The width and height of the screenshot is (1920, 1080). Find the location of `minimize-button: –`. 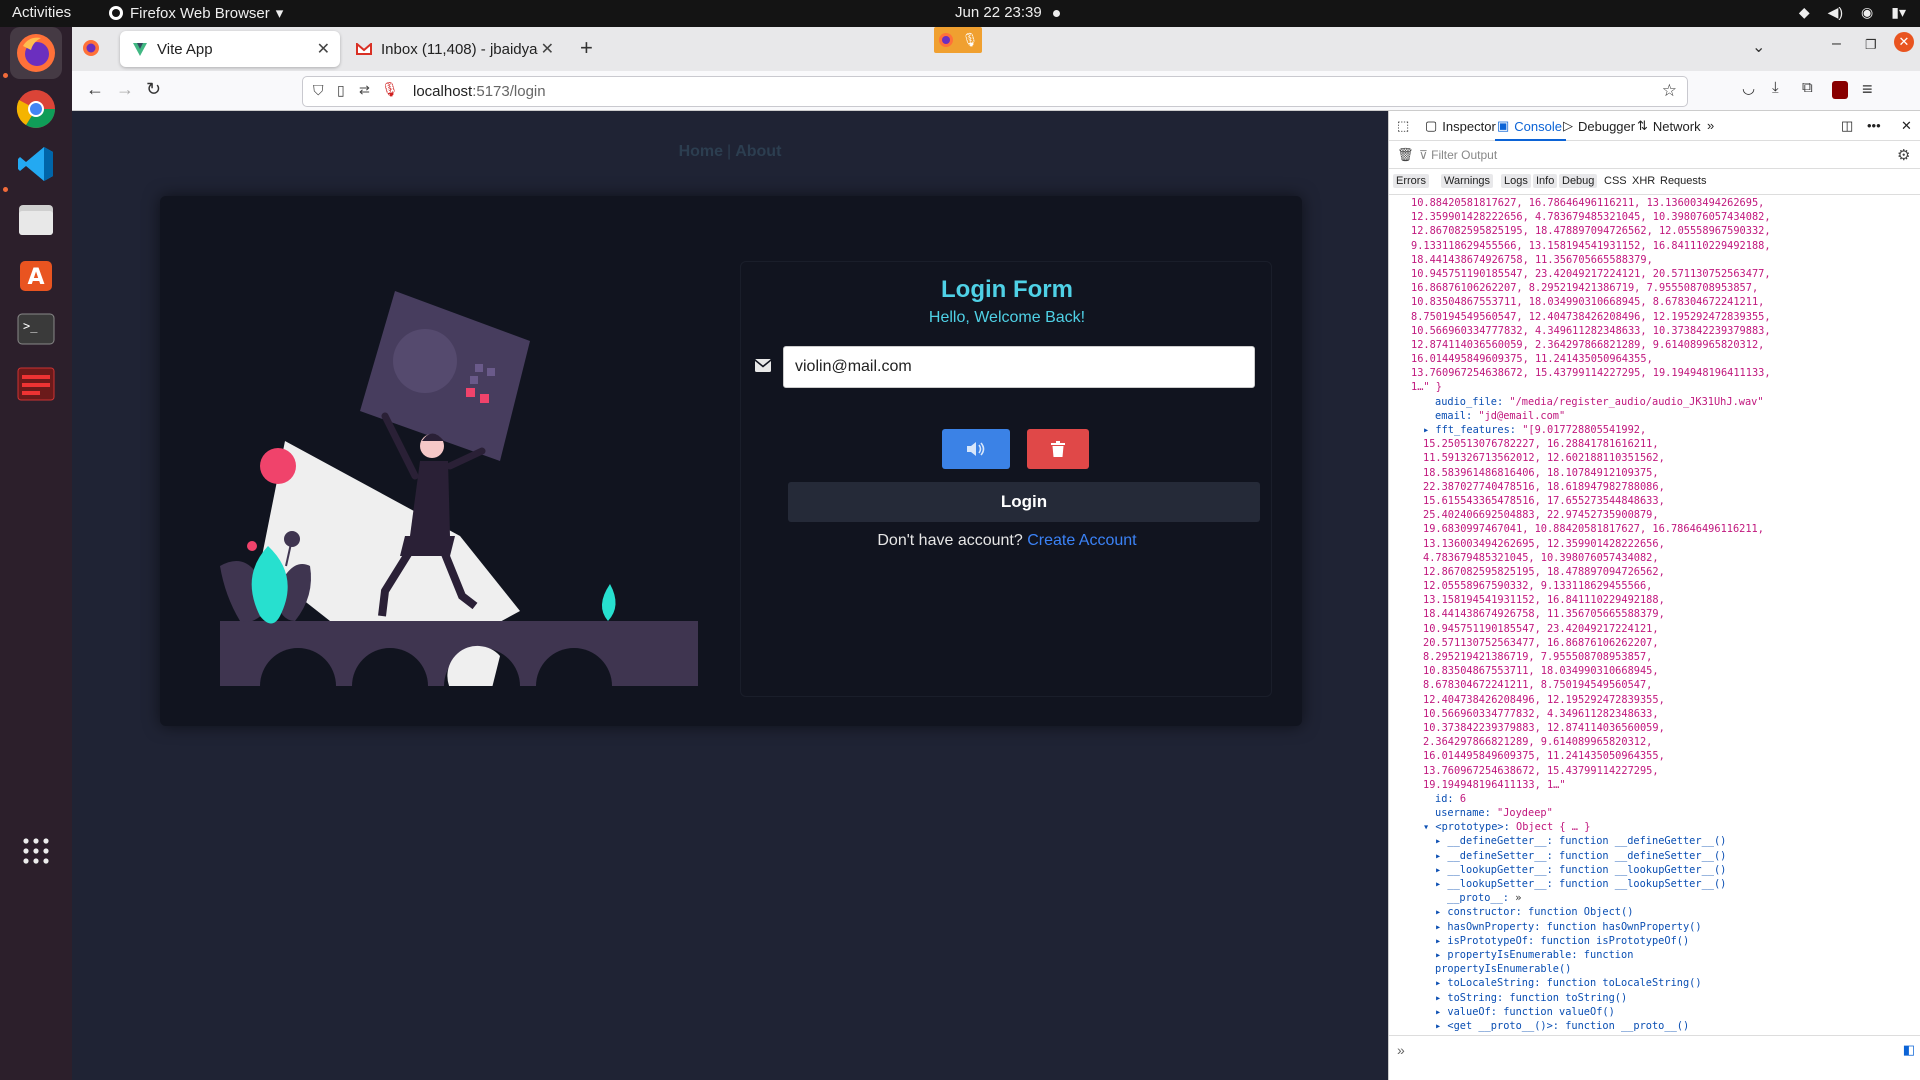

minimize-button: – is located at coordinates (1836, 44).